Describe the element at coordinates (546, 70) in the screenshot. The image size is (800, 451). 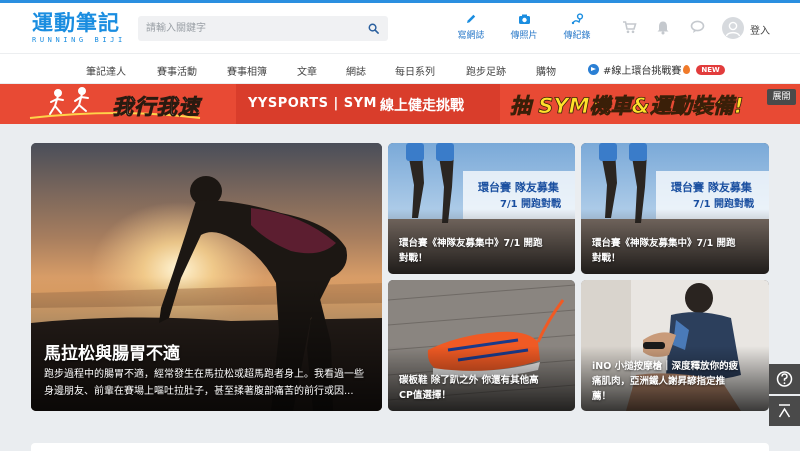
I see `nav-item-shop: 購物` at that location.